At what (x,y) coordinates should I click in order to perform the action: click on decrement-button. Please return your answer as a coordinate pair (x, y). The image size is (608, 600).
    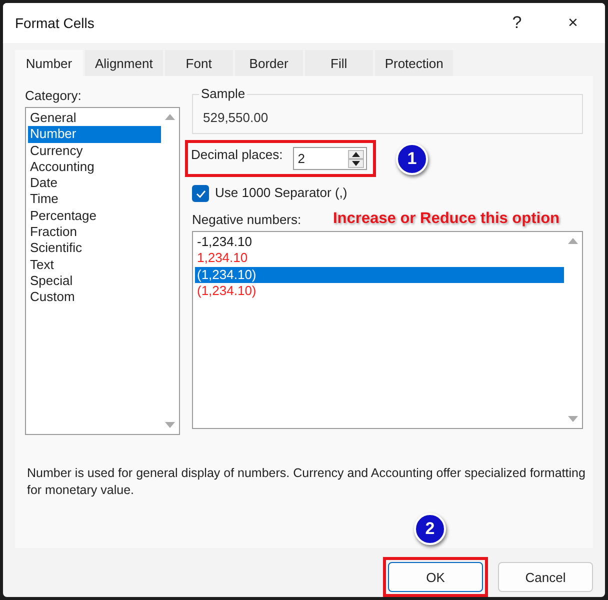
    Looking at the image, I should click on (356, 163).